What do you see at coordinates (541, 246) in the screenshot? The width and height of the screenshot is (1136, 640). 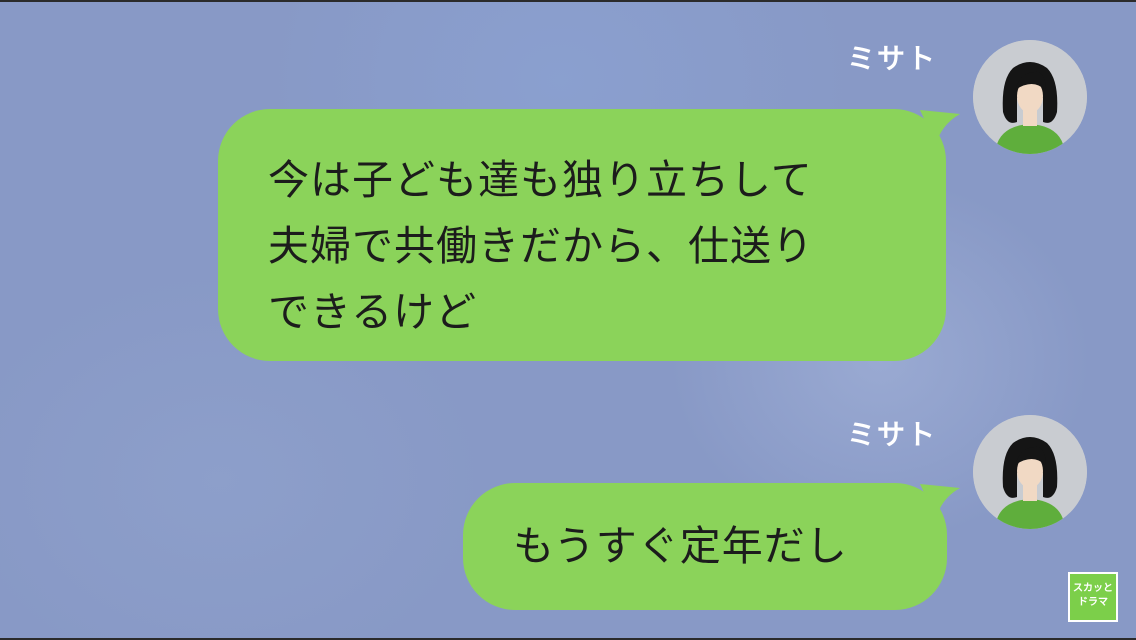 I see `message-line: 夫婦で共働きだから、仕送り` at bounding box center [541, 246].